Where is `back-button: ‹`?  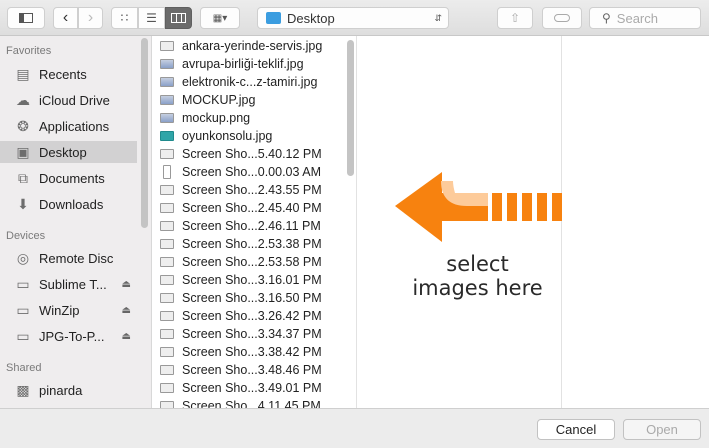 back-button: ‹ is located at coordinates (65, 18).